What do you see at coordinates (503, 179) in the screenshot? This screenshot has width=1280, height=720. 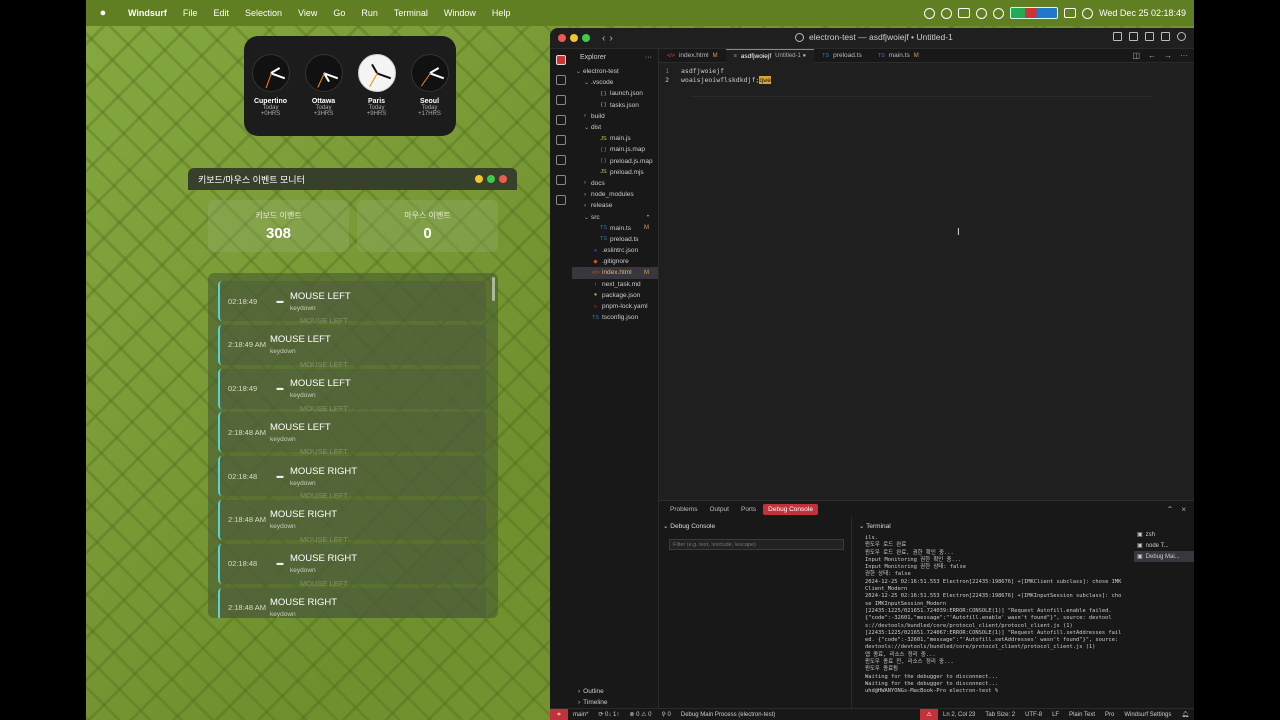 I see `close-button` at bounding box center [503, 179].